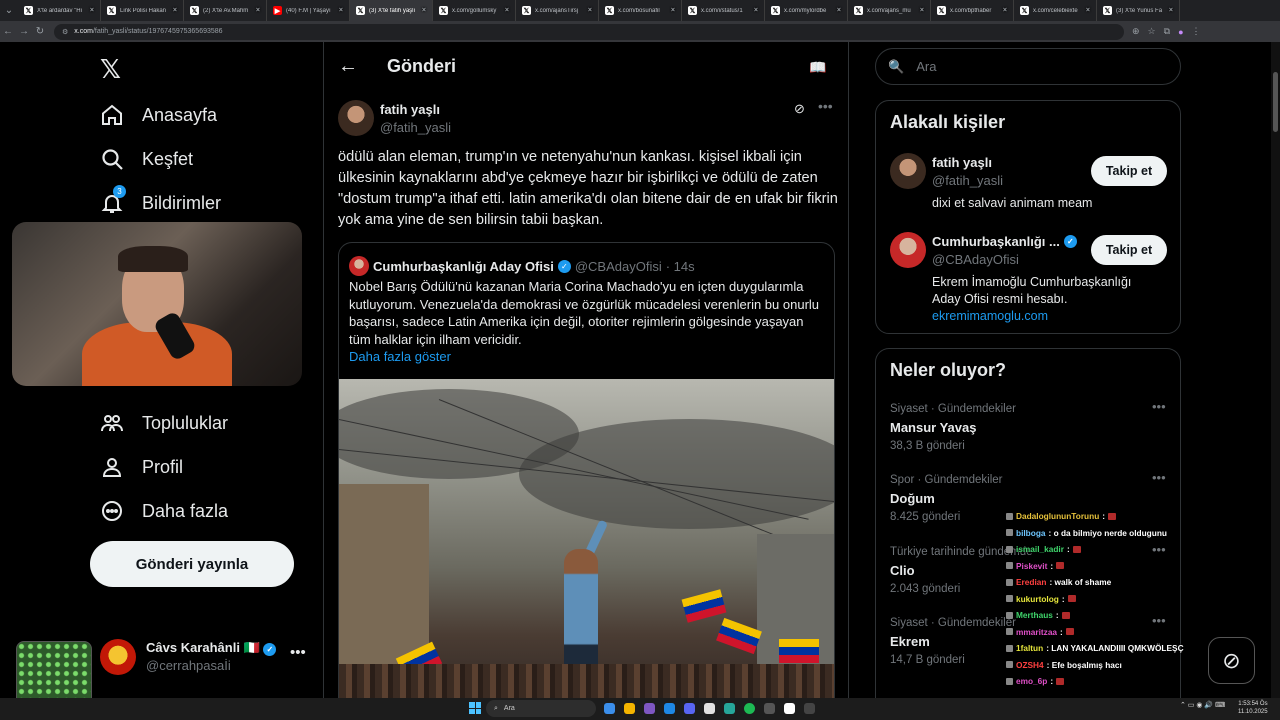 This screenshot has width=1280, height=720. What do you see at coordinates (586, 357) in the screenshot?
I see `show-more-link: Daha fazla göster` at bounding box center [586, 357].